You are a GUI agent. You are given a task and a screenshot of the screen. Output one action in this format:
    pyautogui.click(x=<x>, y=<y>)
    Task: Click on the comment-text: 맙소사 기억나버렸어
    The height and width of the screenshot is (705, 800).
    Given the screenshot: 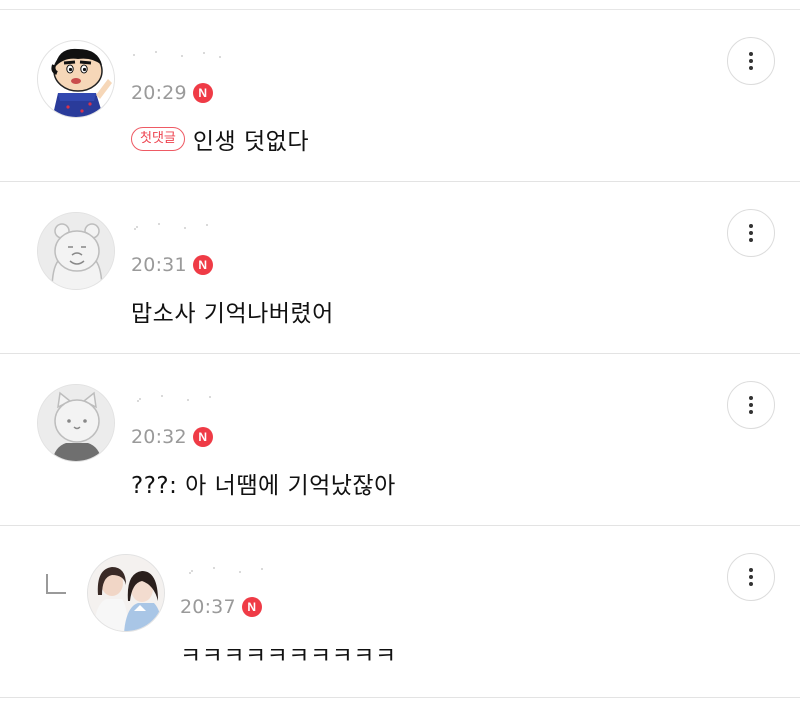 What is the action you would take?
    pyautogui.click(x=232, y=314)
    